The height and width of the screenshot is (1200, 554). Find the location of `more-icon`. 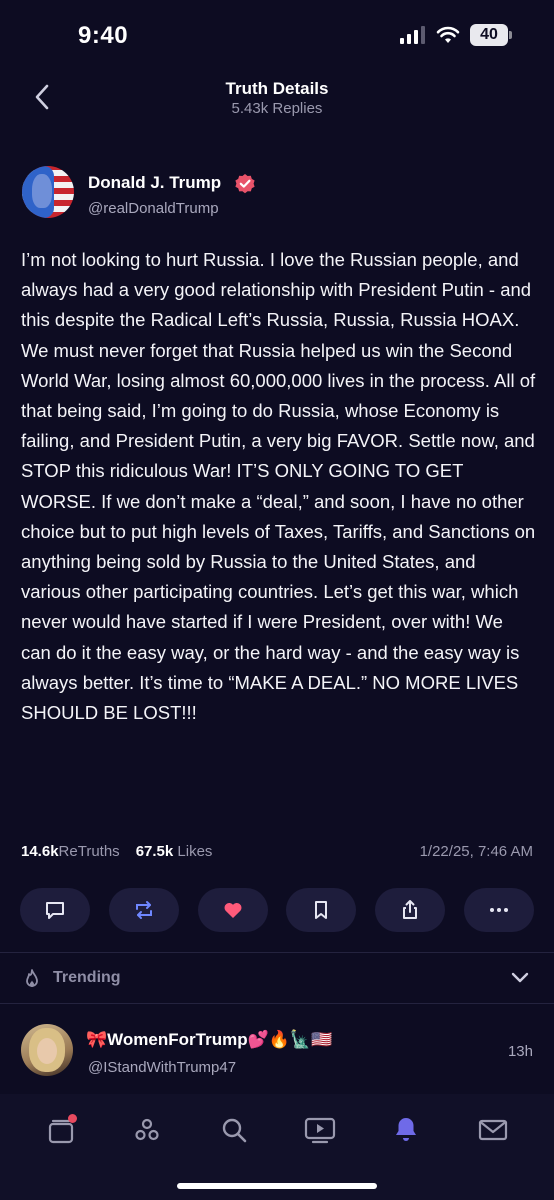

more-icon is located at coordinates (498, 910).